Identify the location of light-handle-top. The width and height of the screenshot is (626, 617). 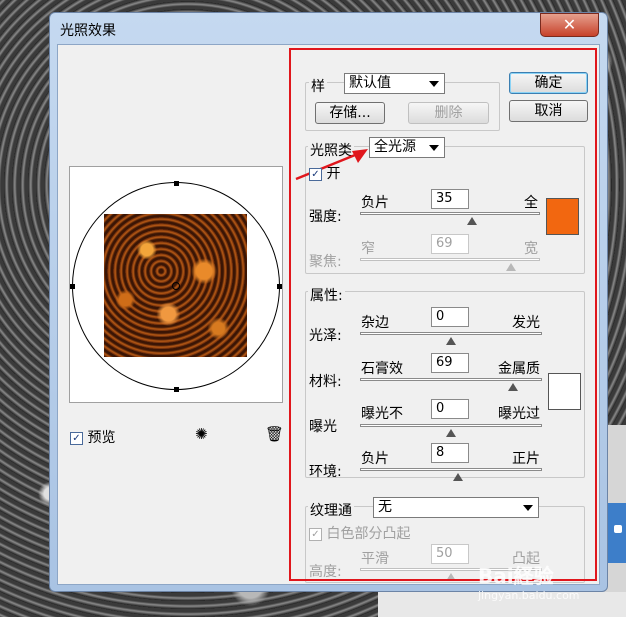
(176, 183).